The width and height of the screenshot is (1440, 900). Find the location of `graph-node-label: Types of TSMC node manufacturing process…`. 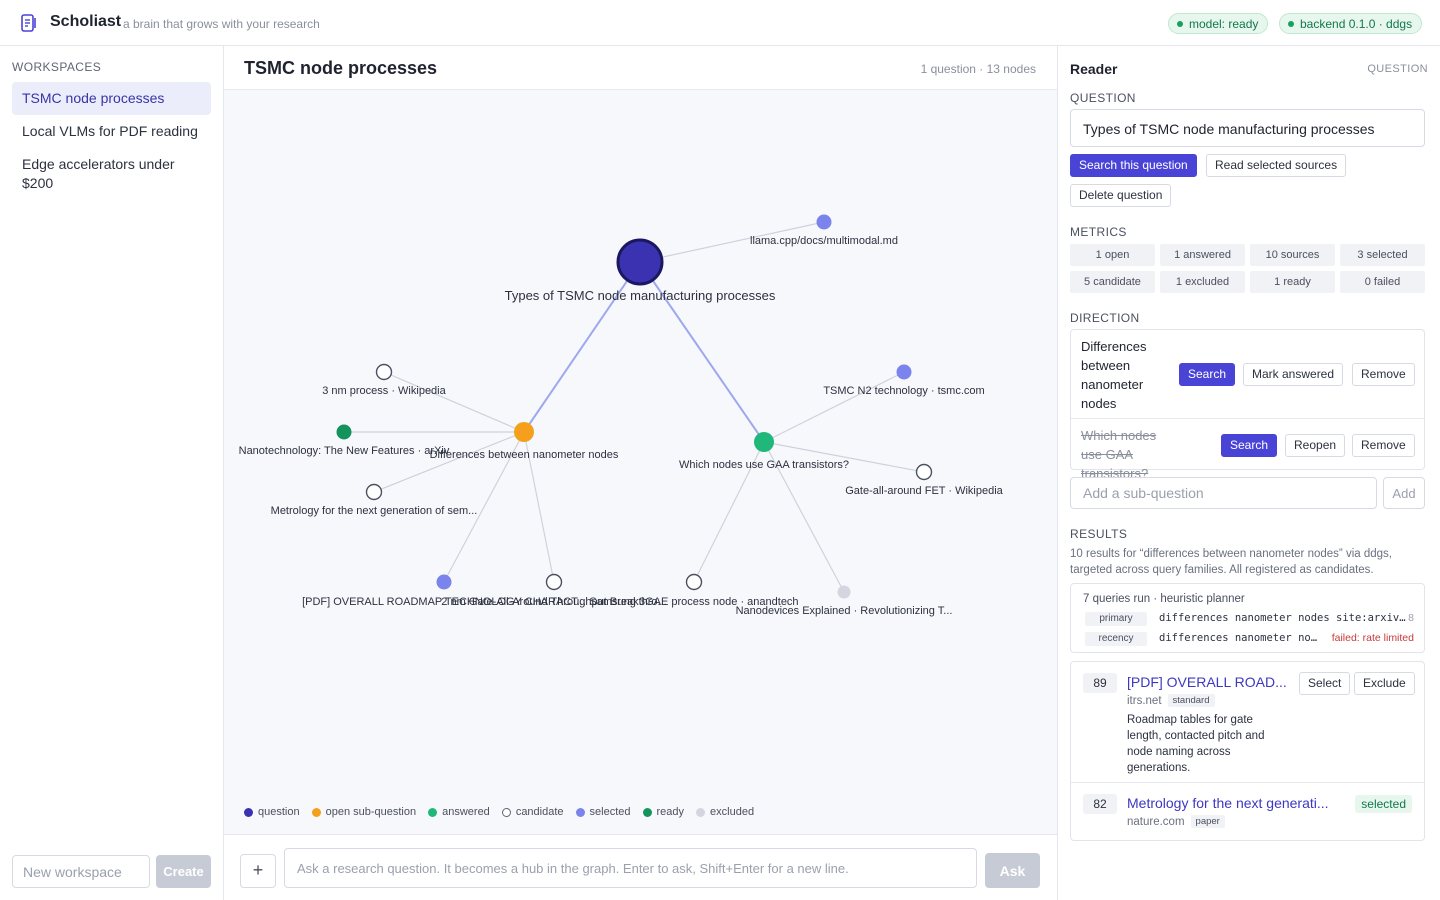

graph-node-label: Types of TSMC node manufacturing process… is located at coordinates (640, 295).